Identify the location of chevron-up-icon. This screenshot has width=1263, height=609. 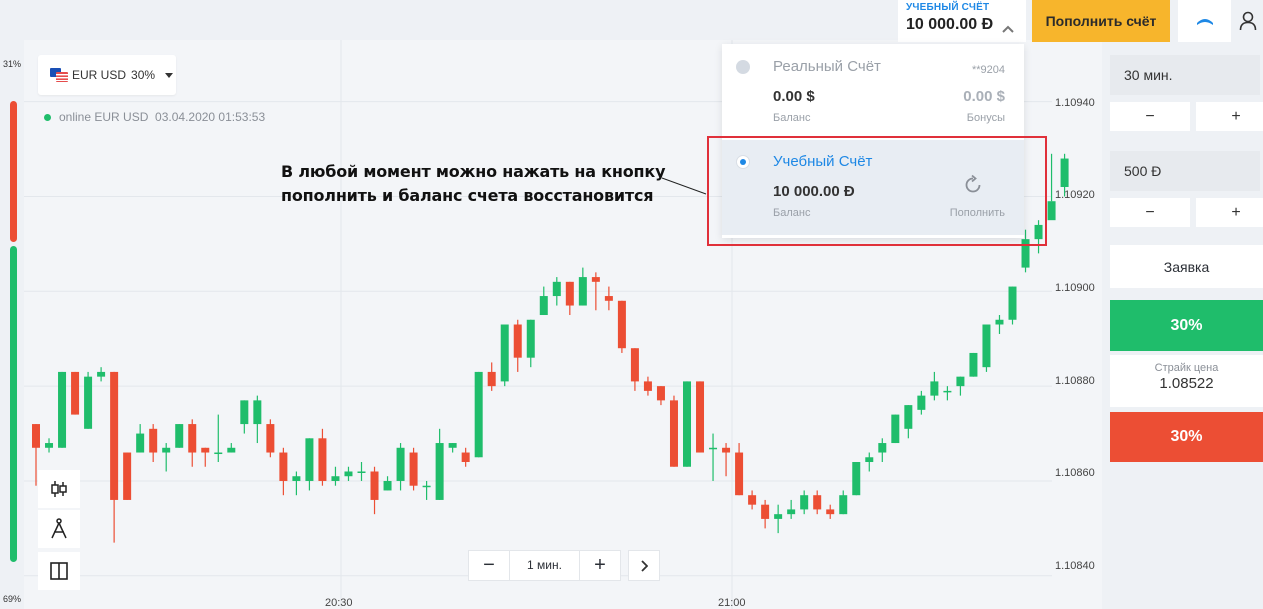
(1008, 29).